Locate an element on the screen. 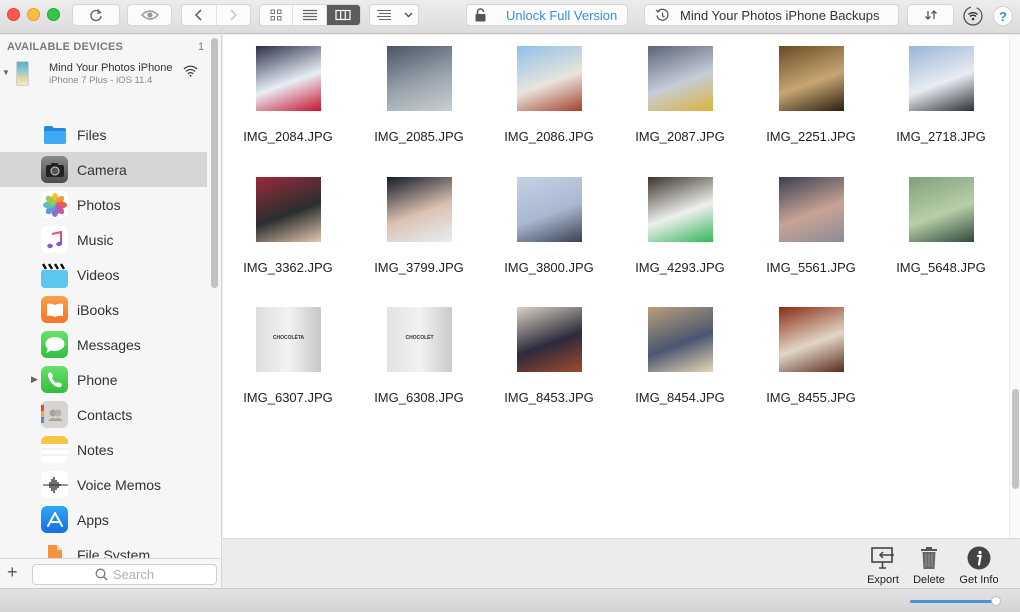 The width and height of the screenshot is (1020, 612). export-icon is located at coordinates (882, 558).